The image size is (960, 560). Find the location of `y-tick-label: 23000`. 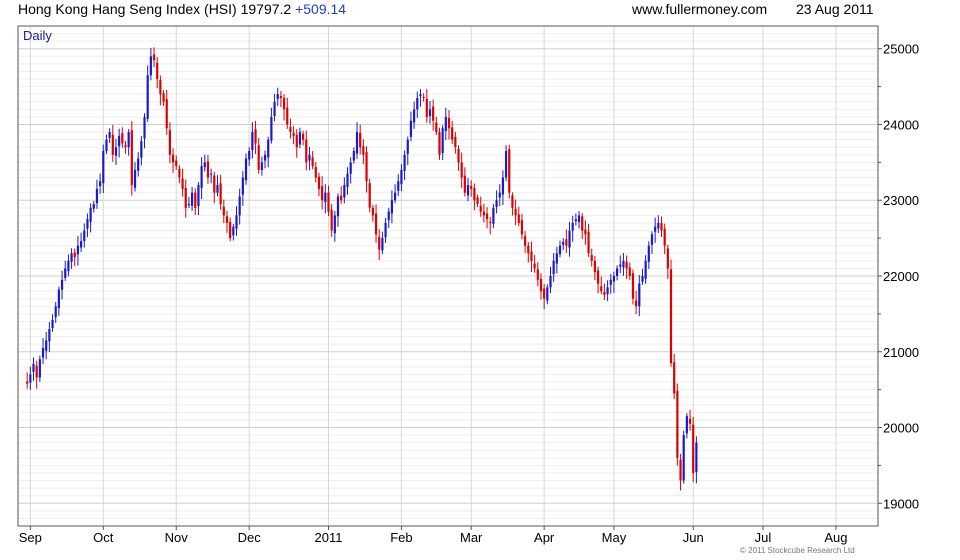

y-tick-label: 23000 is located at coordinates (901, 200).